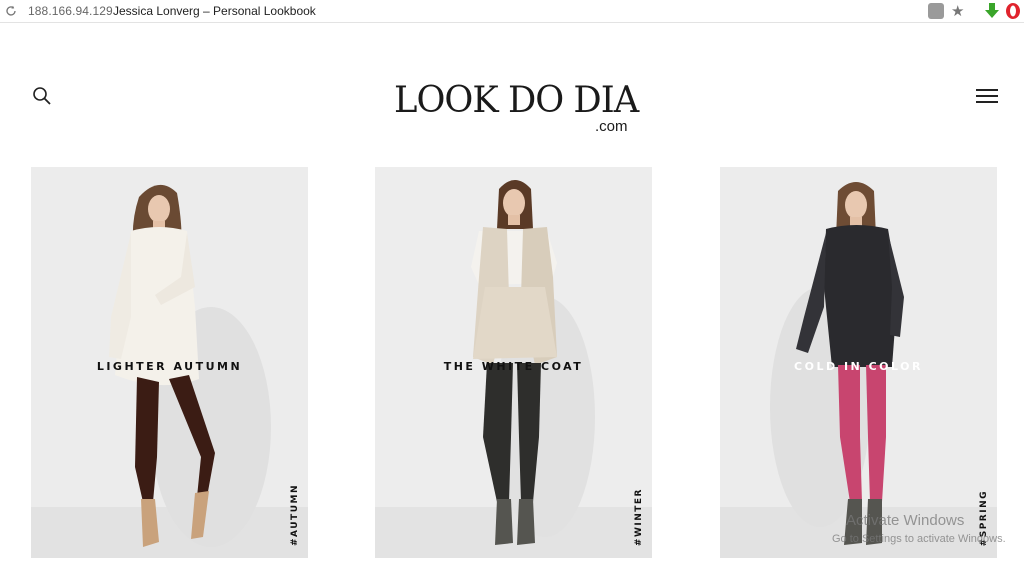  What do you see at coordinates (1013, 11) in the screenshot?
I see `opera-icon` at bounding box center [1013, 11].